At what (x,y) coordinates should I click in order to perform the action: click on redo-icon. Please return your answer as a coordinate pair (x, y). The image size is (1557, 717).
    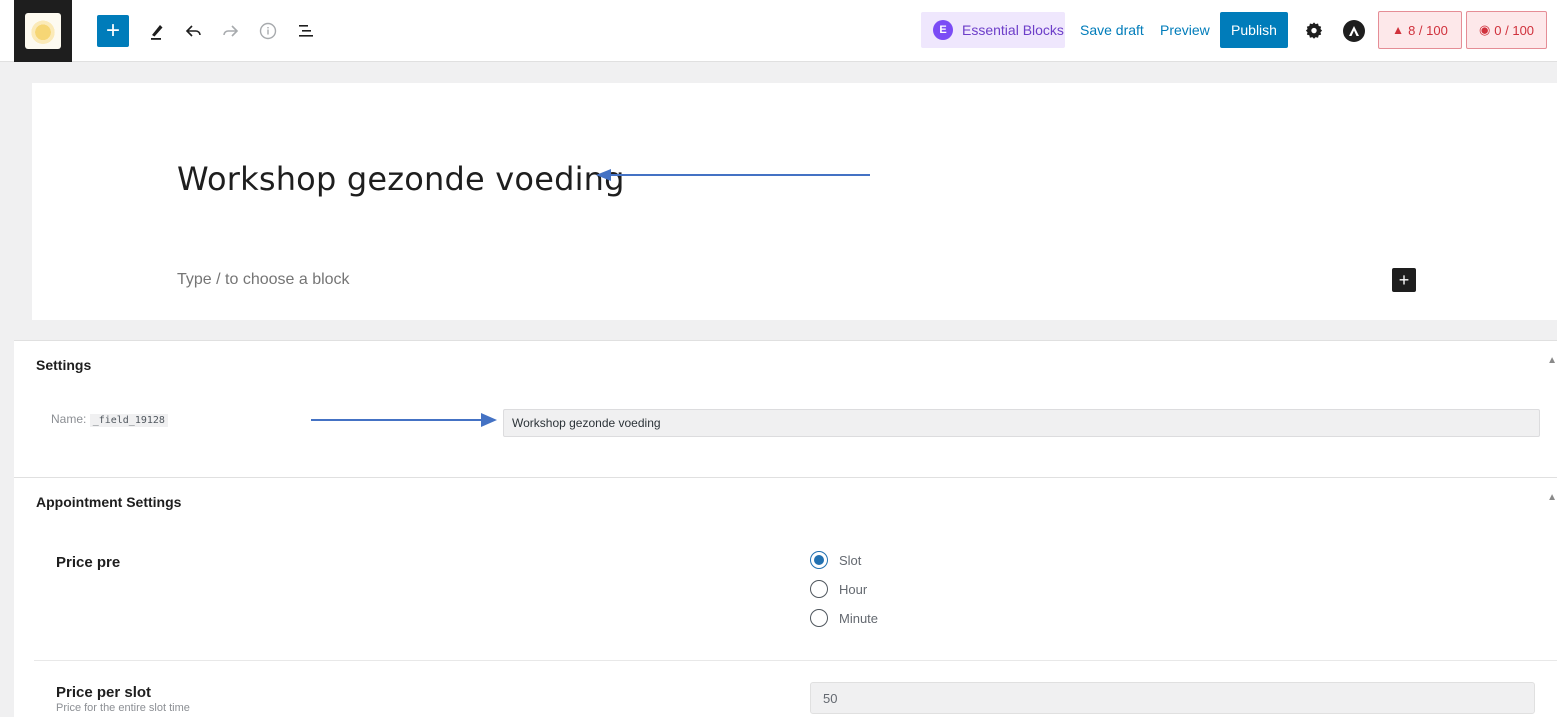
    Looking at the image, I should click on (231, 31).